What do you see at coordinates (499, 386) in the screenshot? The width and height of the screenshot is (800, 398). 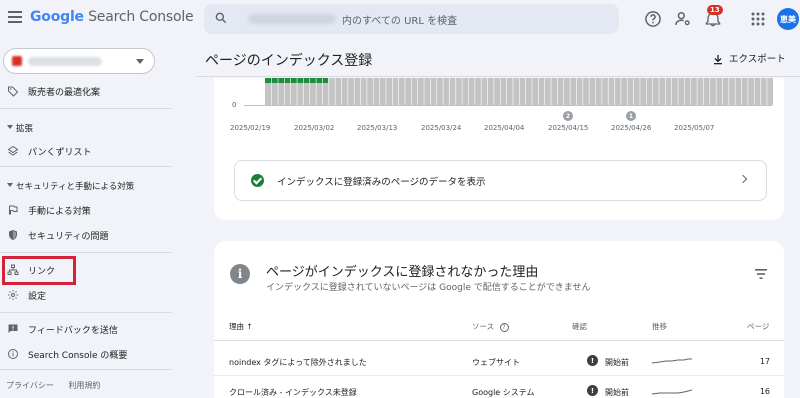 I see `table-row: クロール済み - インデックス未登録 Google システム ! 開始前 16` at bounding box center [499, 386].